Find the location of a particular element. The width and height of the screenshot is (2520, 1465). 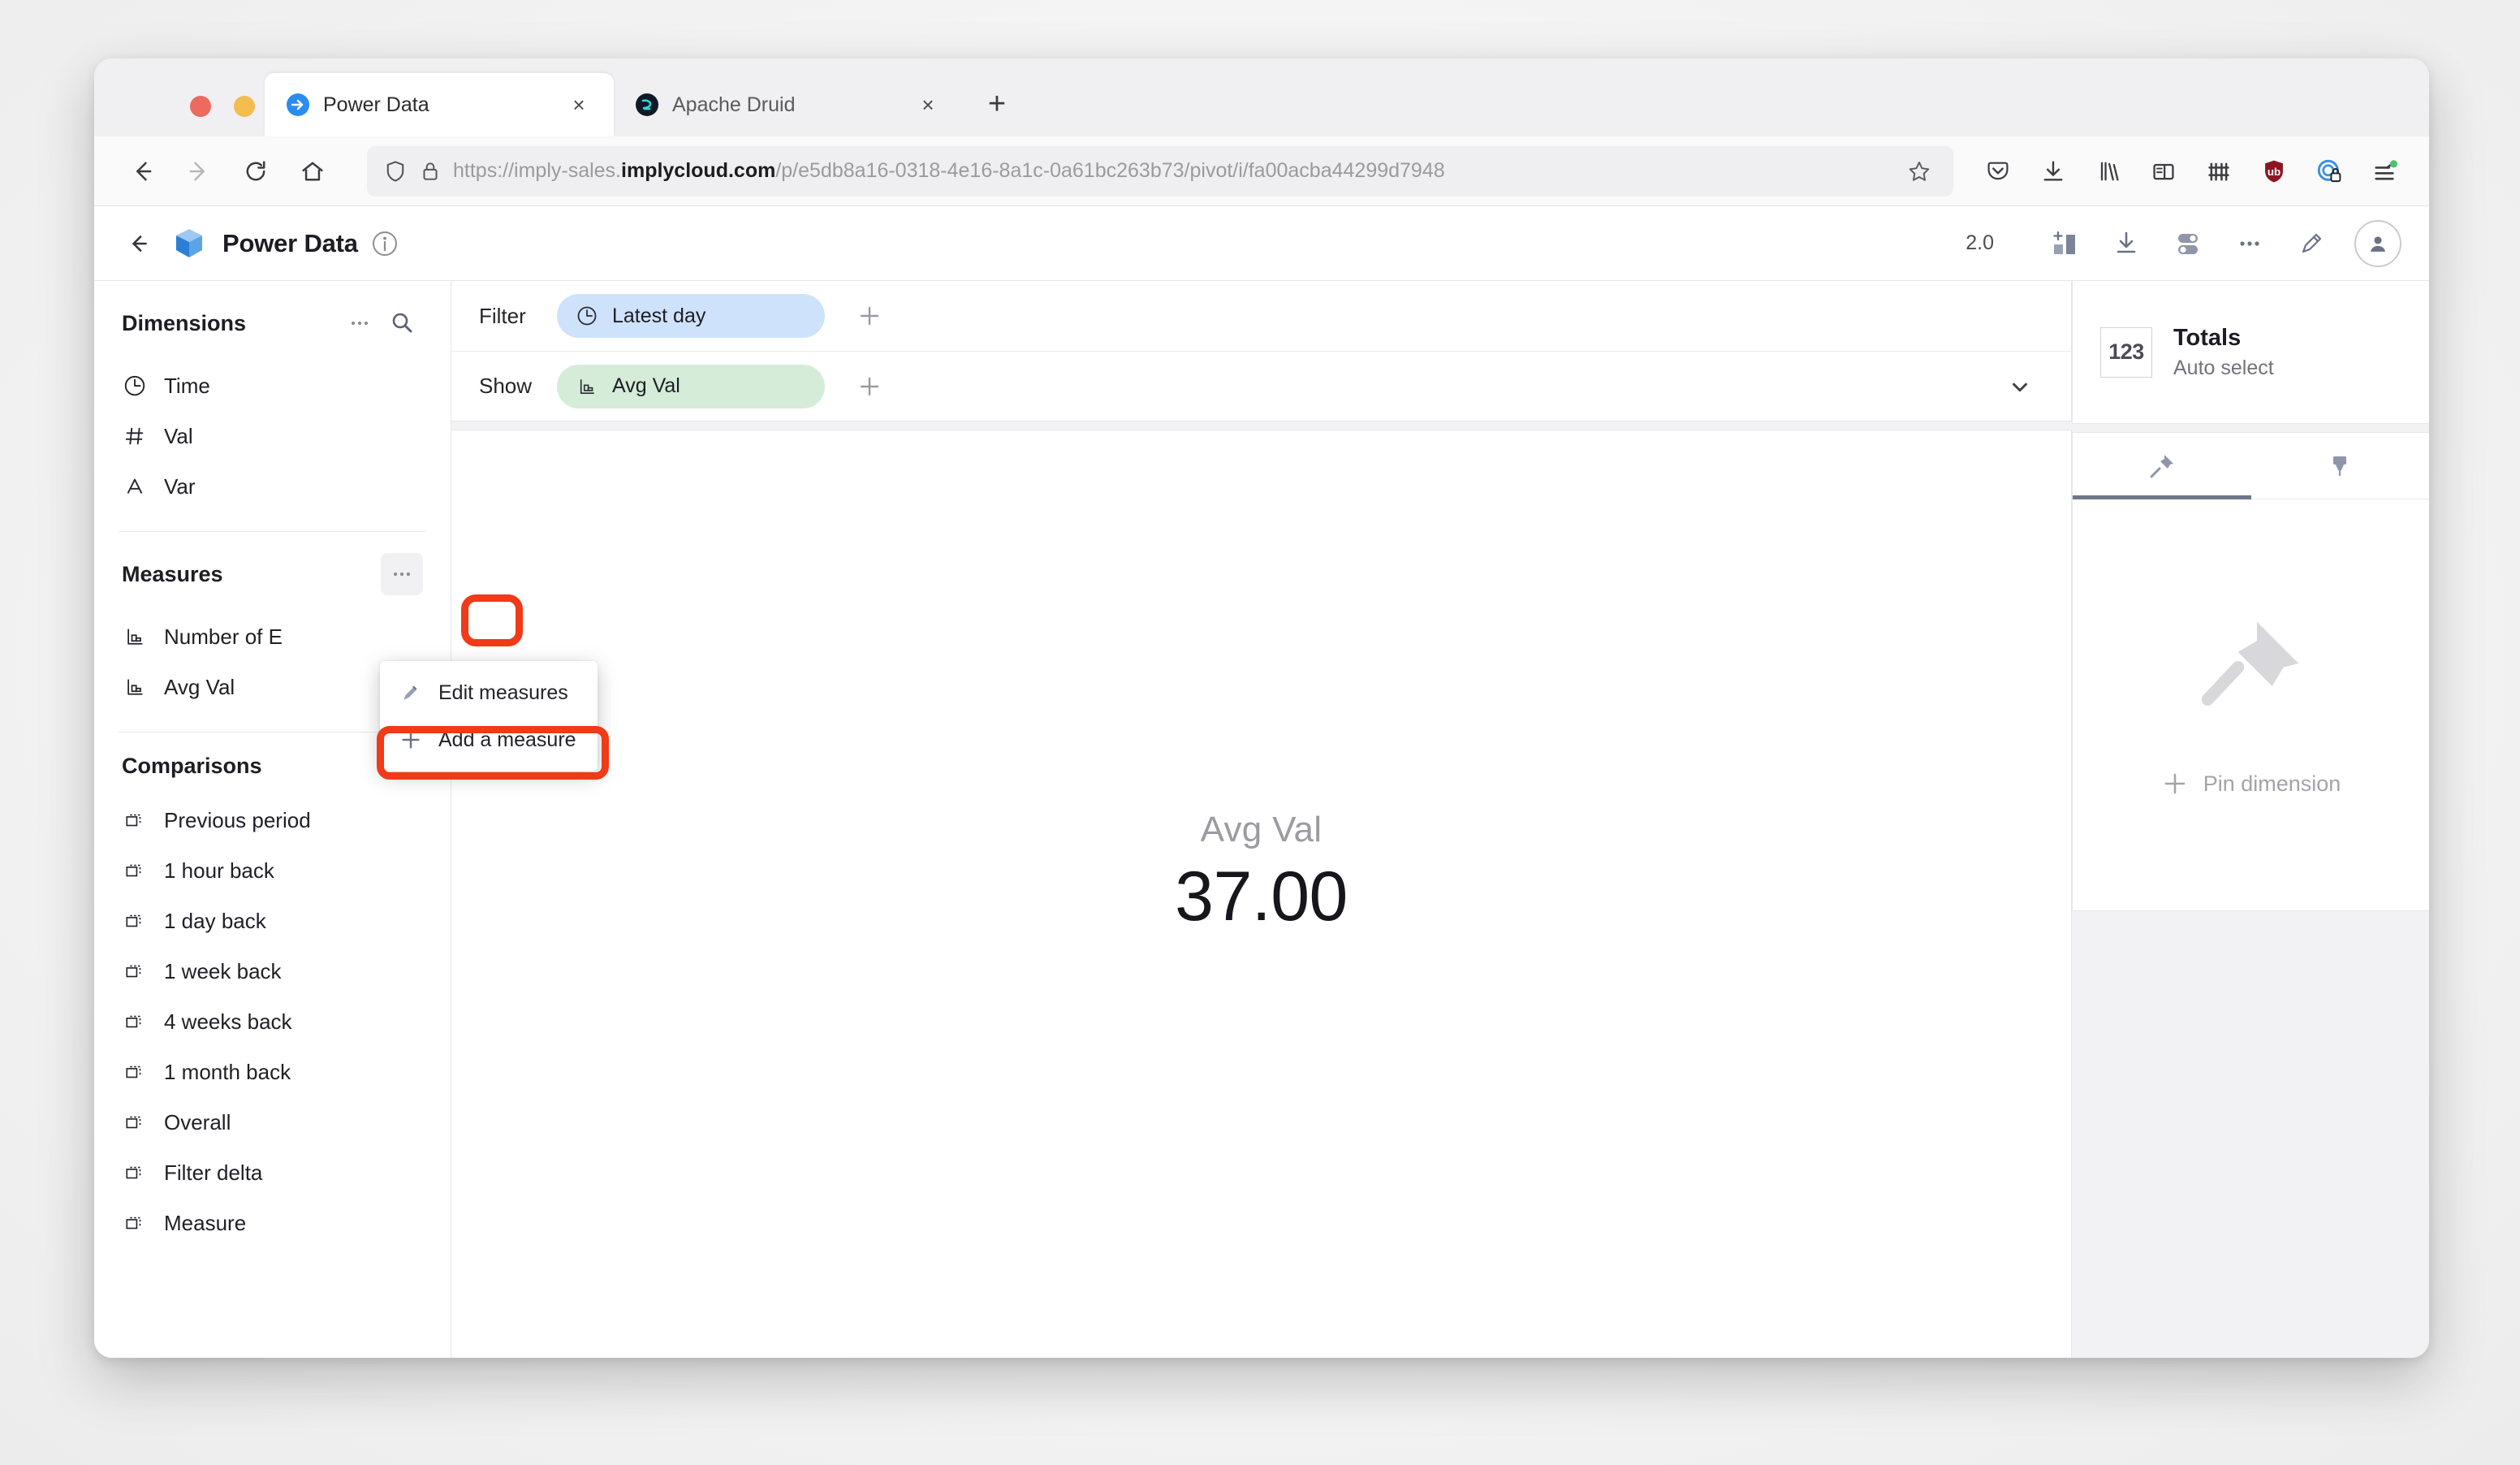

show-row: Show Avg Val is located at coordinates (1261, 386).